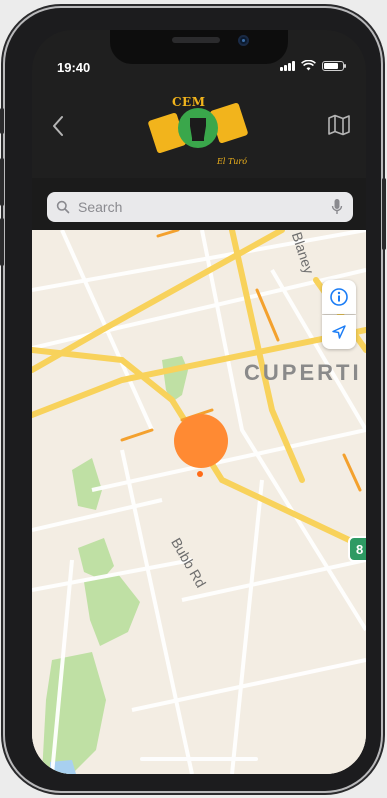  I want to click on location-pin, so click(201, 441).